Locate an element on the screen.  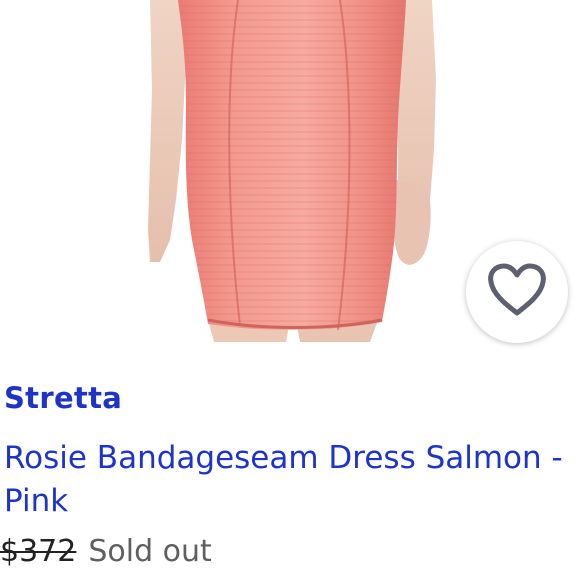
brand-link: Stretta is located at coordinates (63, 398).